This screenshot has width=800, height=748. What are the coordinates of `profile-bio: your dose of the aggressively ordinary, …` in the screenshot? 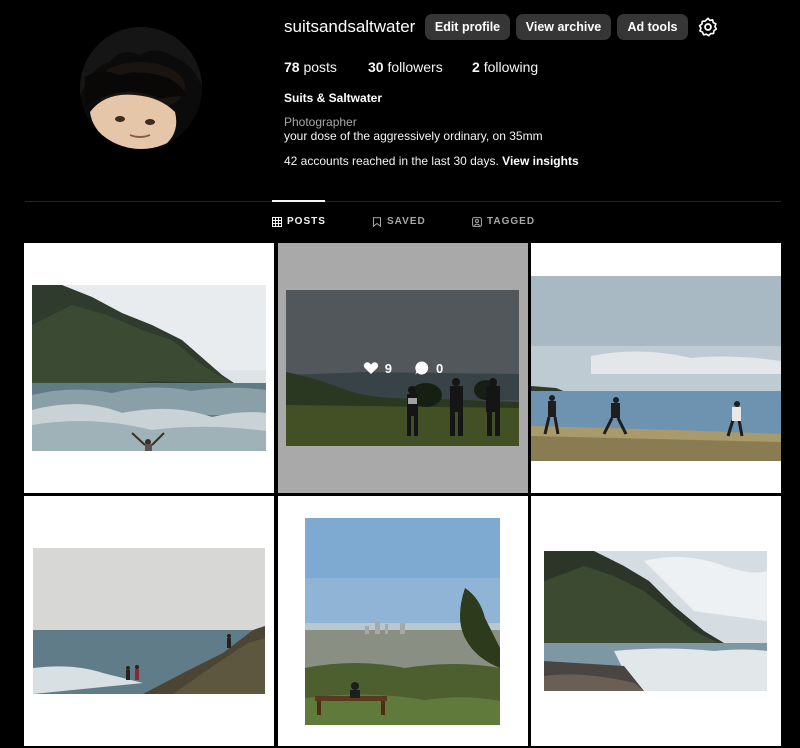 It's located at (413, 136).